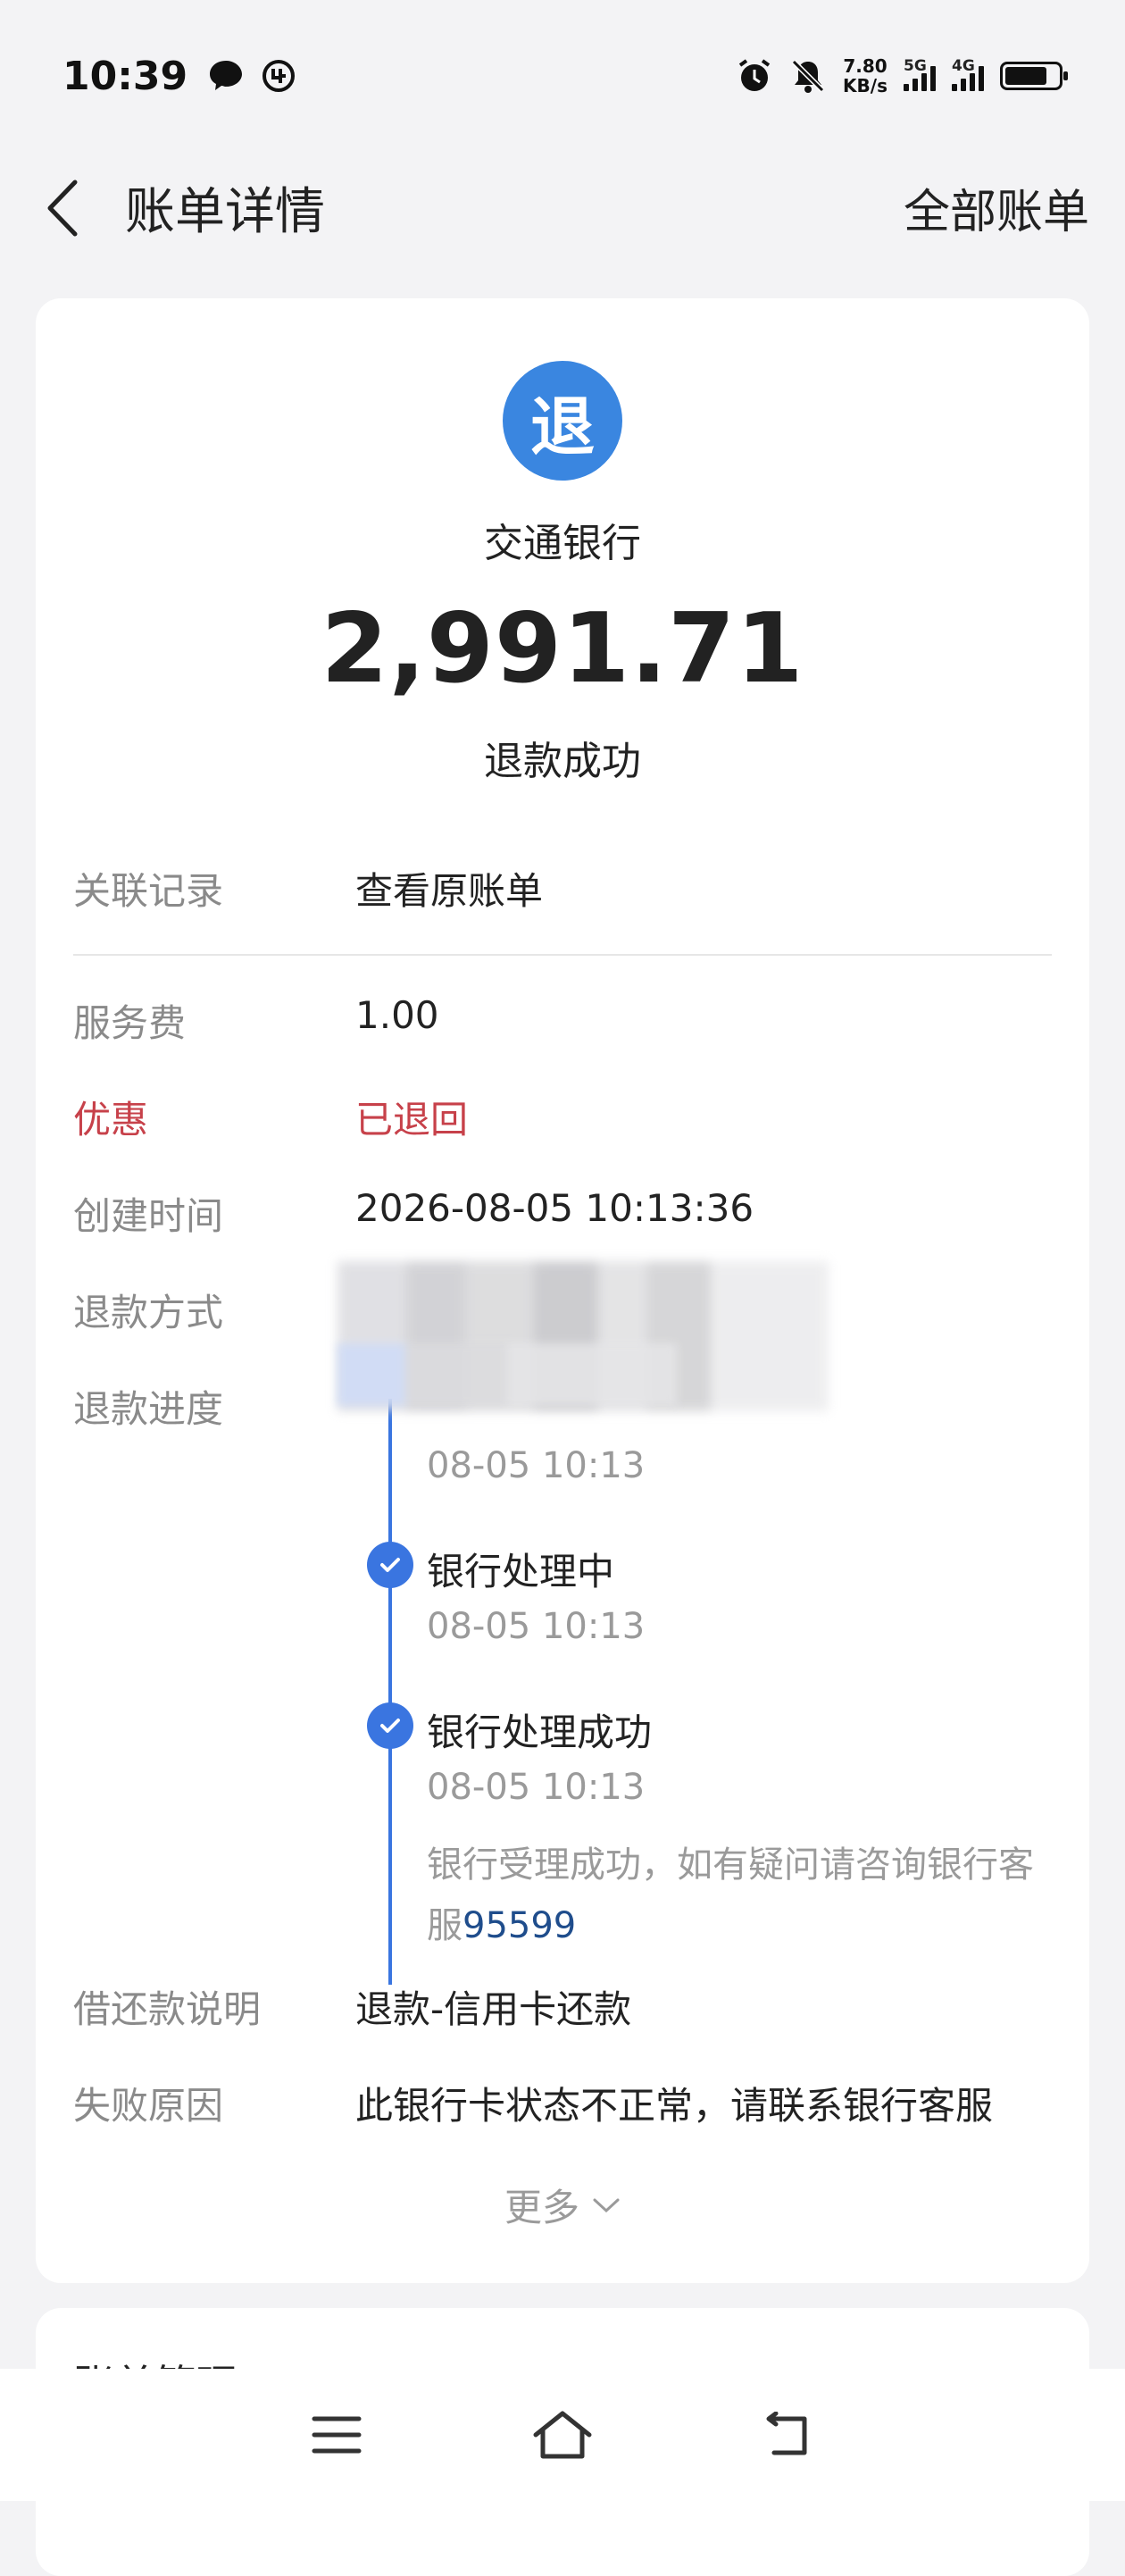 This screenshot has width=1125, height=2576. I want to click on status-bar: 10:39 7.80 KB/s 5G 4G, so click(563, 76).